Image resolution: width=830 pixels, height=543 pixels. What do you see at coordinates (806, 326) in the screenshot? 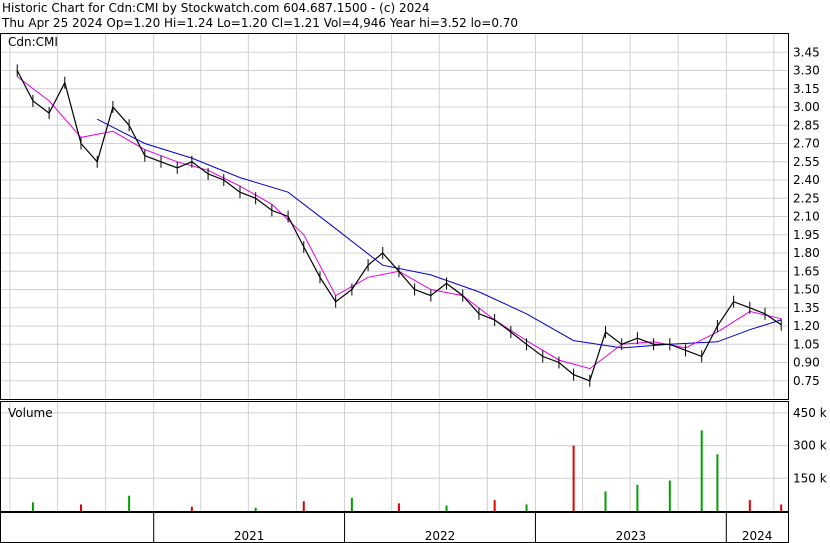
I see `price-tick-label: 1.20` at bounding box center [806, 326].